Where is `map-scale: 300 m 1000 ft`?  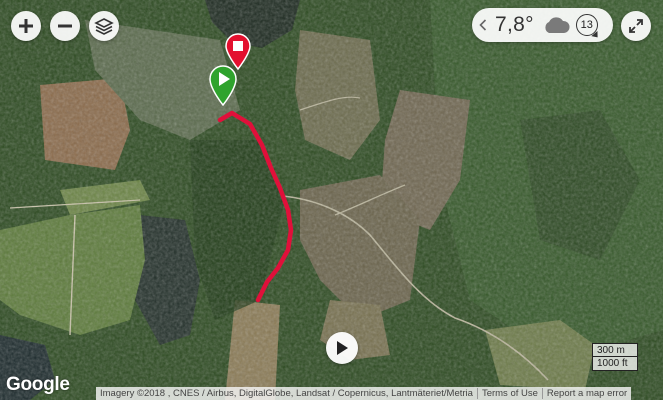 map-scale: 300 m 1000 ft is located at coordinates (615, 357).